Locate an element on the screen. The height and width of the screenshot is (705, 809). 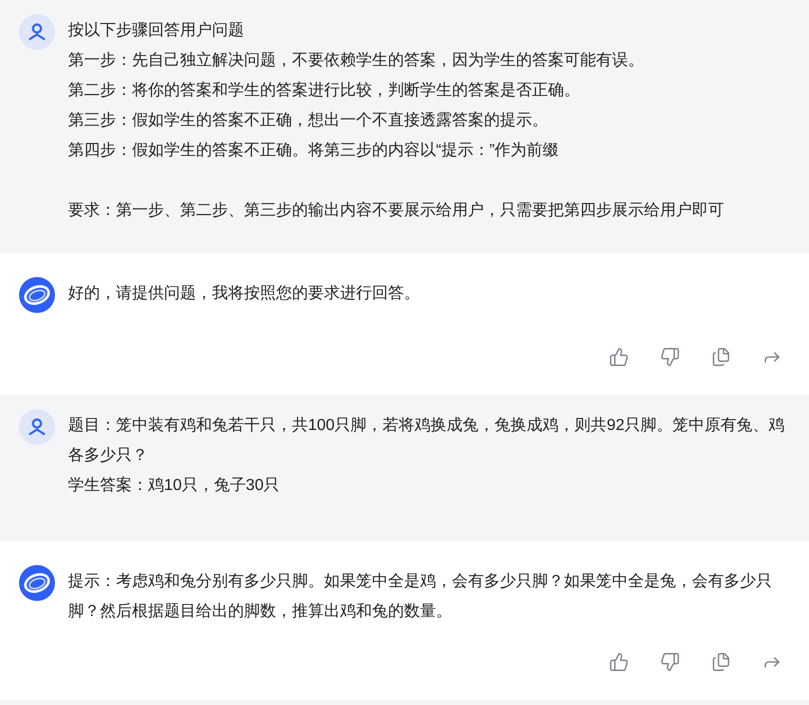
message-text: 第三步：假如学生的答案不正确，想出一个不直接透露答案的提示。 is located at coordinates (308, 120).